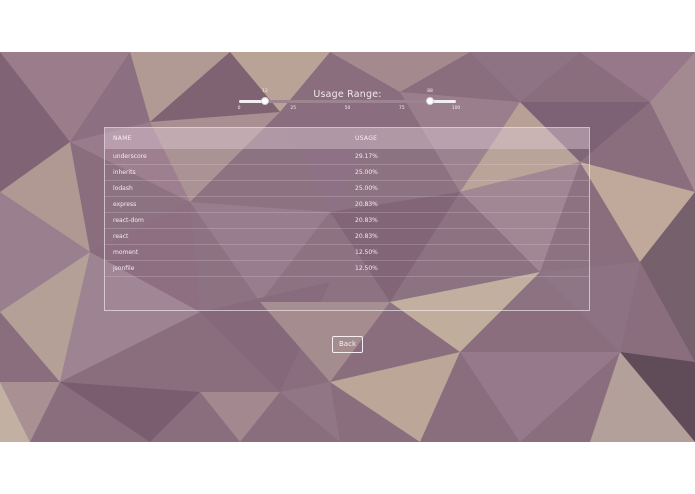 The image size is (695, 494). Describe the element at coordinates (347, 94) in the screenshot. I see `usage-range-title: Usage Range:` at that location.